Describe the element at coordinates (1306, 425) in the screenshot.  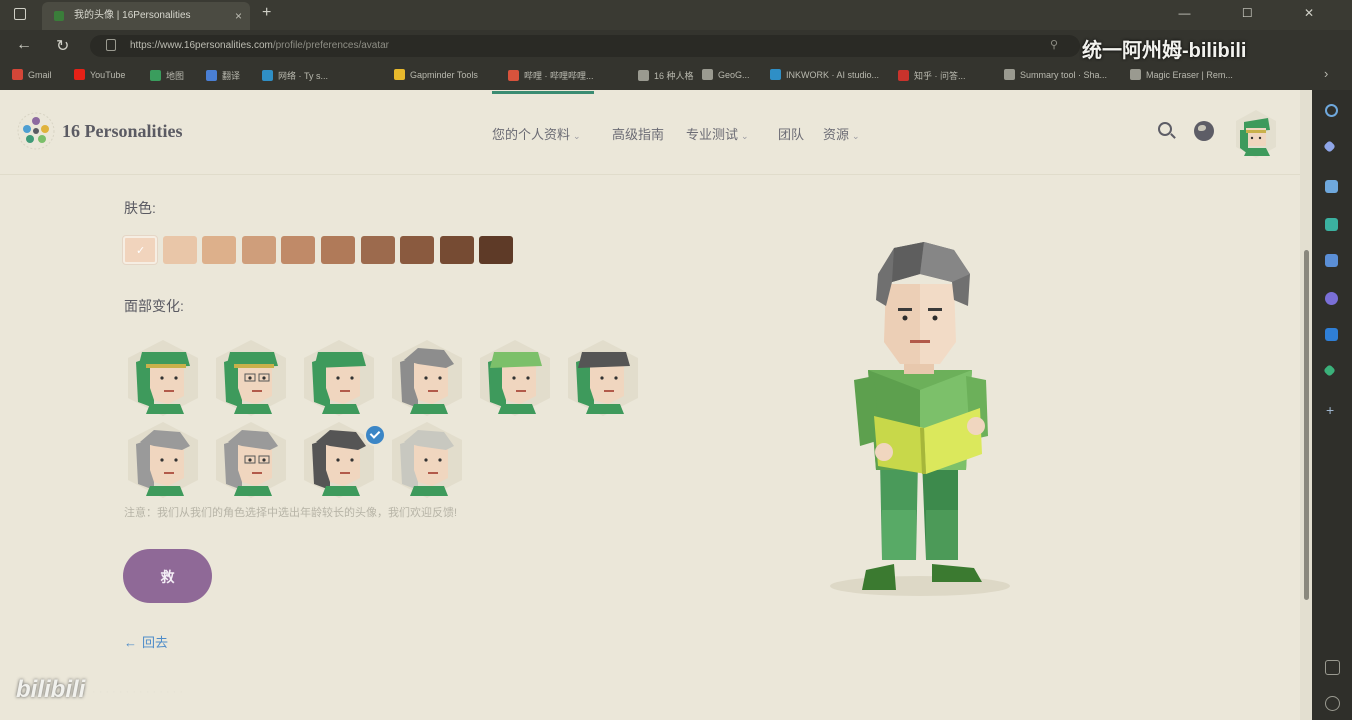
I see `scrollbar-thumb` at that location.